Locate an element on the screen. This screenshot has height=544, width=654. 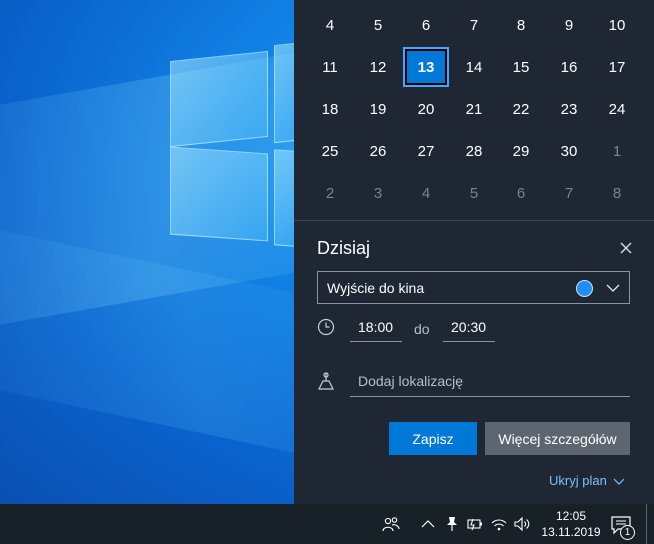
calendar-day: 16 is located at coordinates (569, 67).